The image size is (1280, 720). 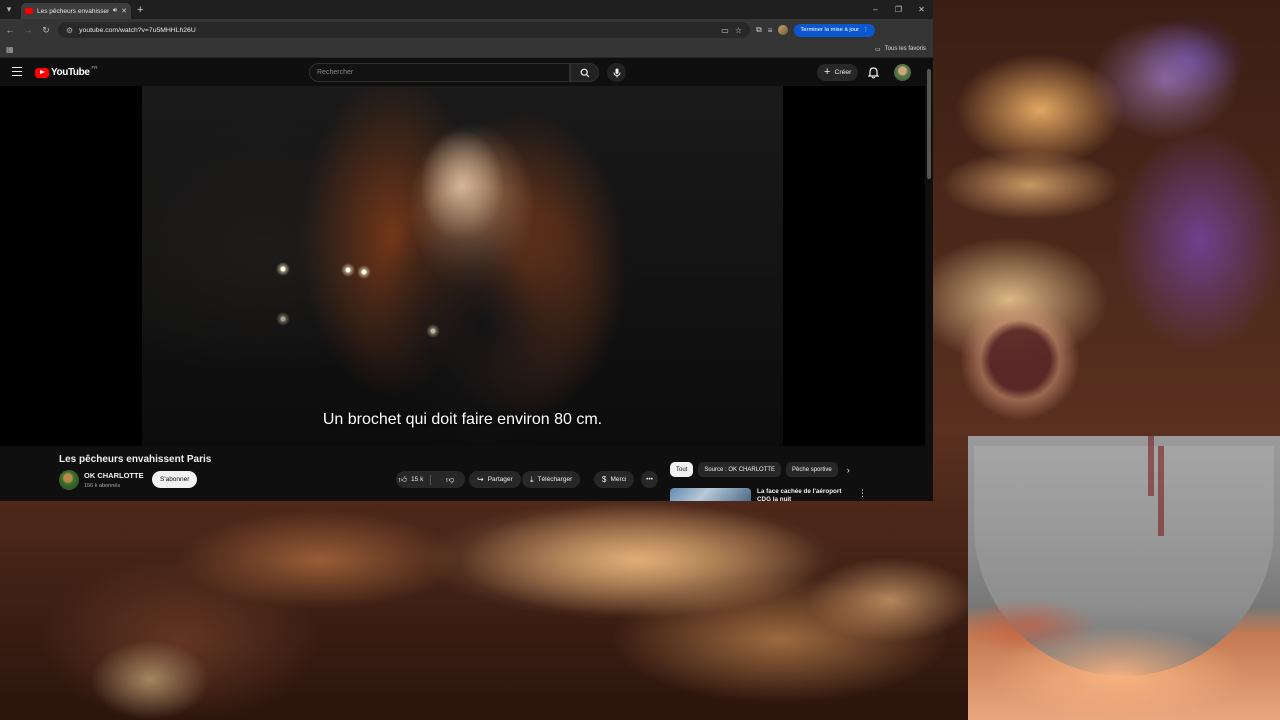 I want to click on back-icon: ←, so click(x=10, y=30).